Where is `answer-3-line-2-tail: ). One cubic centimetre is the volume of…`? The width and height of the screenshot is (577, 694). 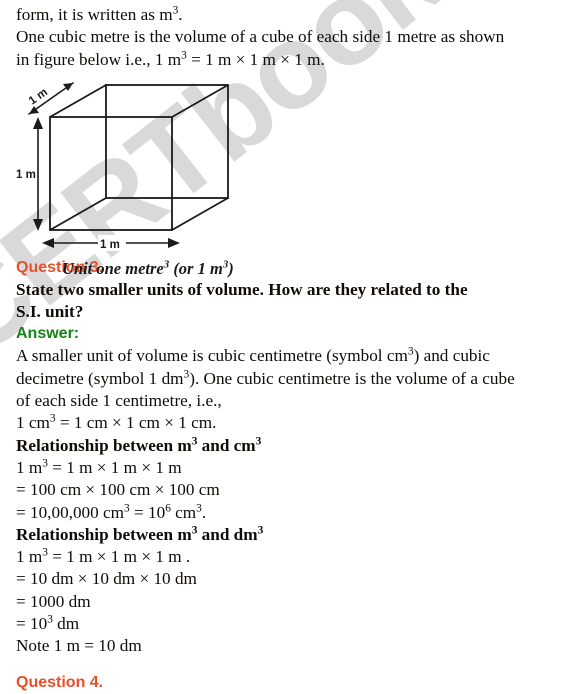
answer-3-line-2-tail: ). One cubic centimetre is the volume of… is located at coordinates (352, 378).